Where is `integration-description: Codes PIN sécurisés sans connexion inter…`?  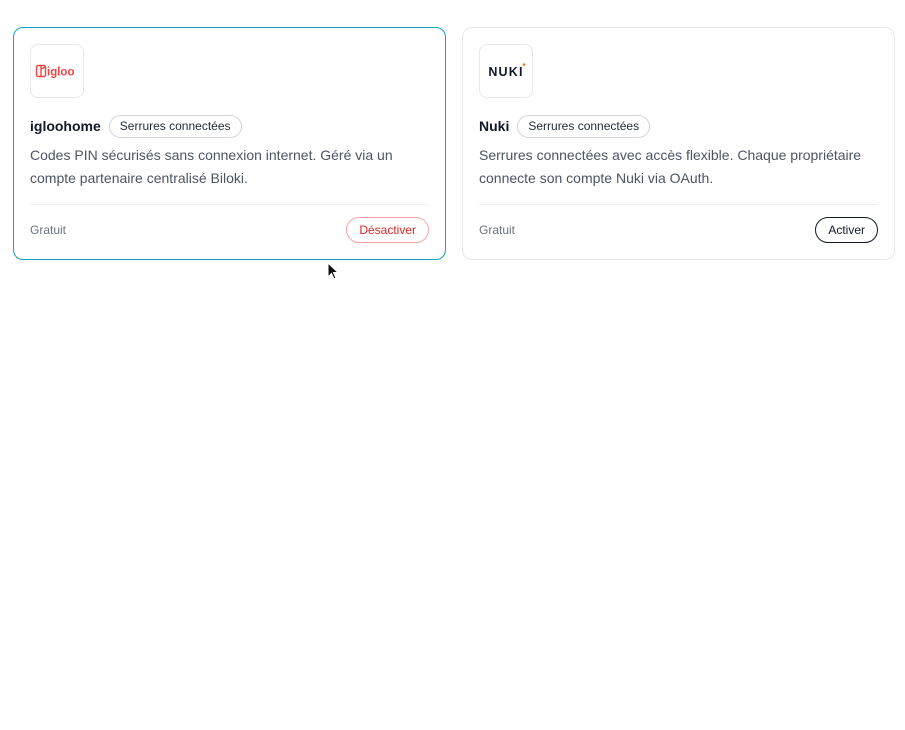
integration-description: Codes PIN sécurisés sans connexion inter… is located at coordinates (211, 166).